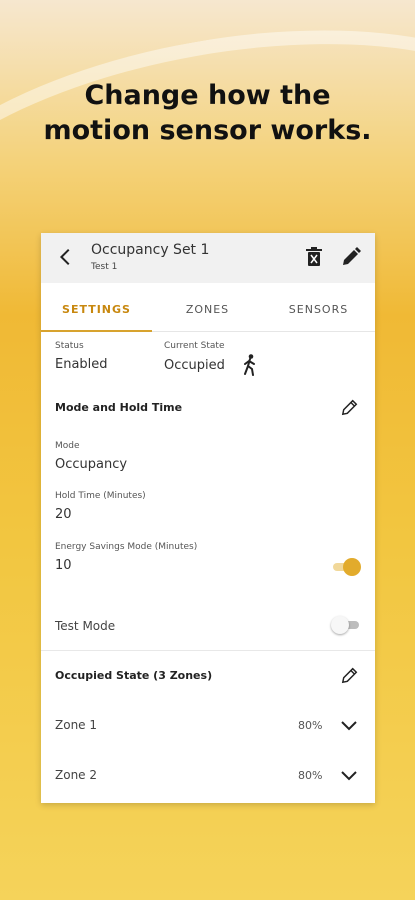 The image size is (415, 900). I want to click on tab-zones: ZONES, so click(207, 309).